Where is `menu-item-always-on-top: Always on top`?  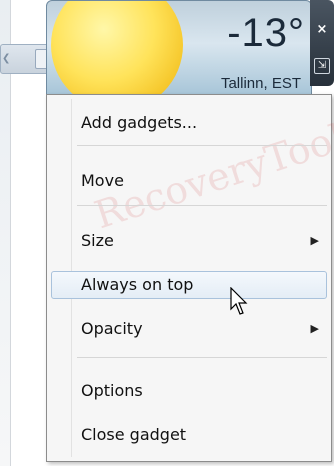
menu-item-always-on-top: Always on top is located at coordinates (189, 285).